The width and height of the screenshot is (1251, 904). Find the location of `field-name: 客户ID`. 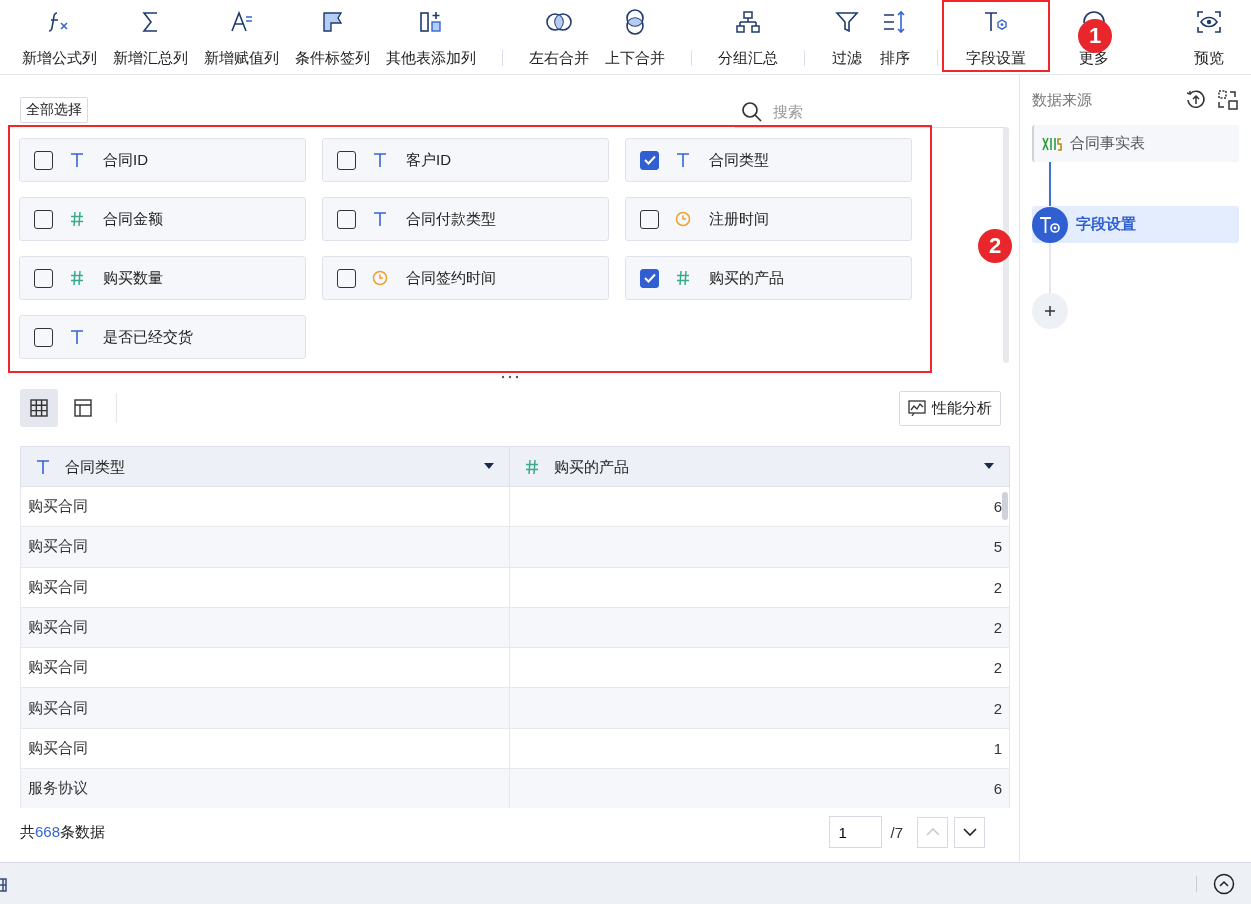

field-name: 客户ID is located at coordinates (428, 160).